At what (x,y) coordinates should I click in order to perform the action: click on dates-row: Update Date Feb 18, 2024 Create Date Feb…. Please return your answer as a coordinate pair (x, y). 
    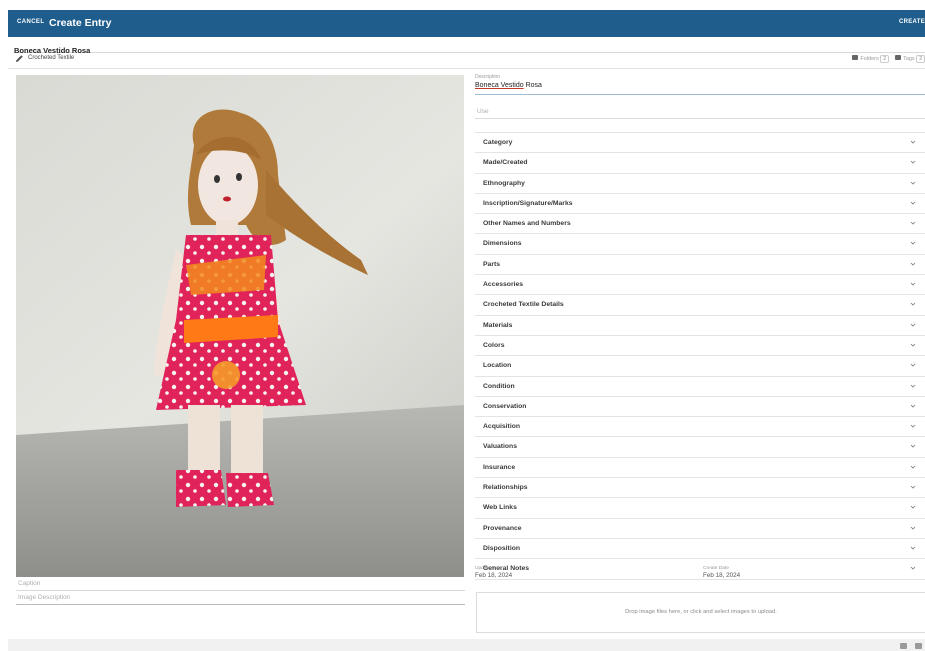
    Looking at the image, I should click on (700, 576).